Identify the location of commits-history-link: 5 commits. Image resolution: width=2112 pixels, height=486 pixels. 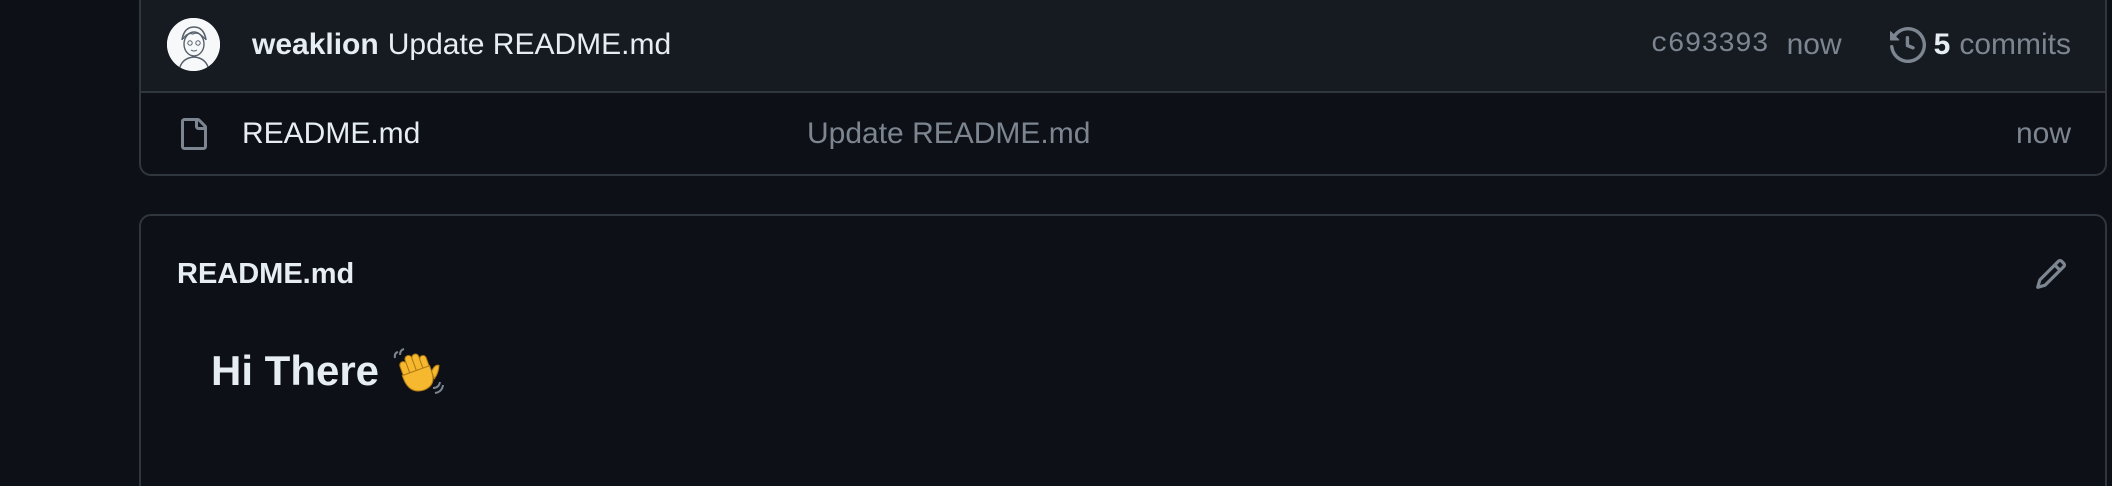
(1980, 44).